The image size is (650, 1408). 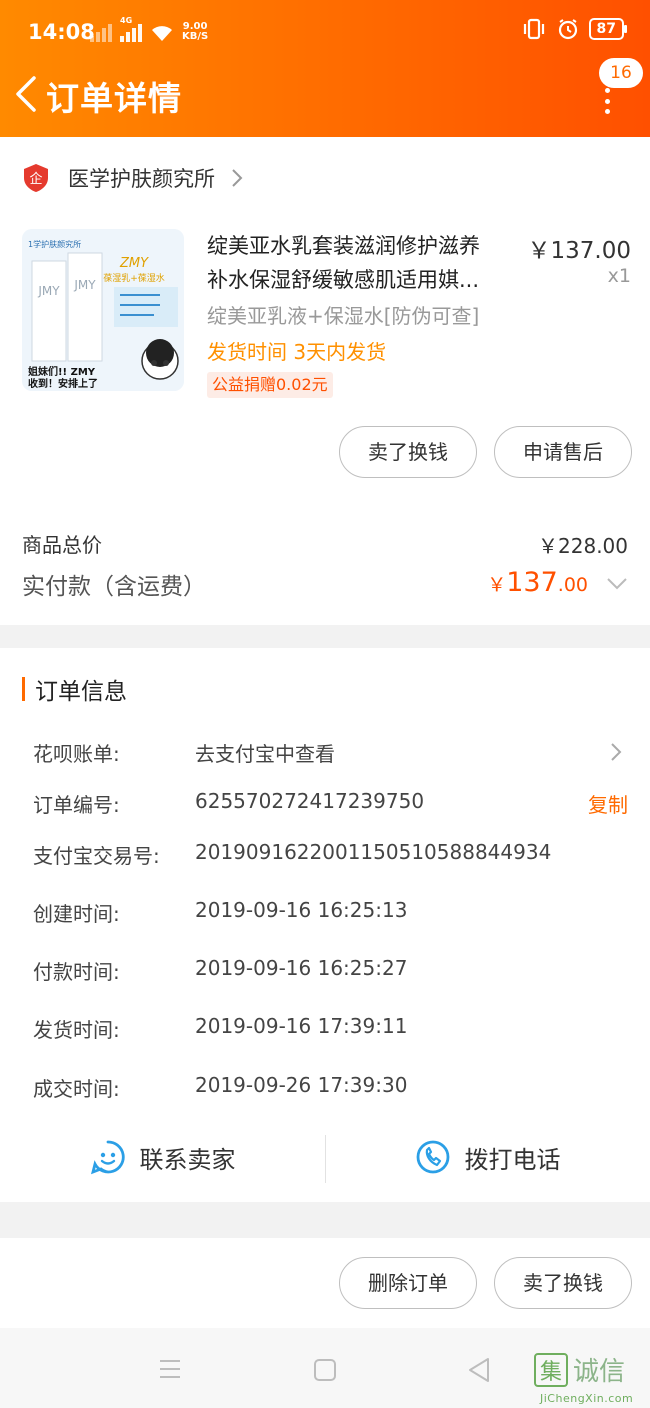 I want to click on status-time: 14:08, so click(x=61, y=32).